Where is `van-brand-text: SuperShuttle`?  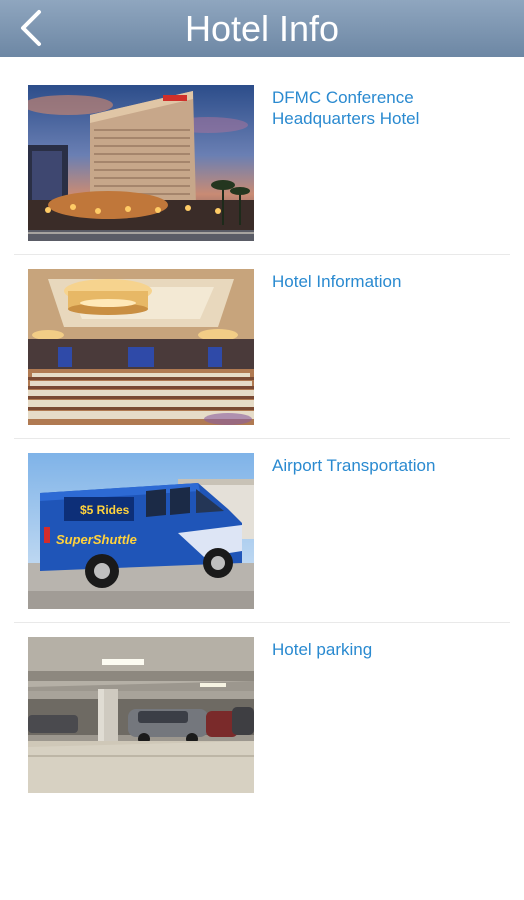
van-brand-text: SuperShuttle is located at coordinates (96, 539).